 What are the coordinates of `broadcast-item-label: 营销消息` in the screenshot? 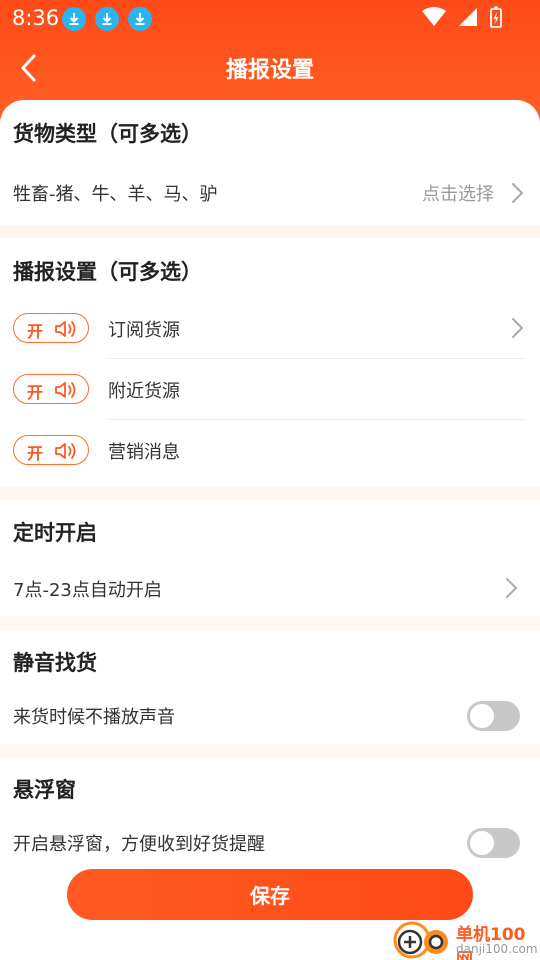 It's located at (144, 452).